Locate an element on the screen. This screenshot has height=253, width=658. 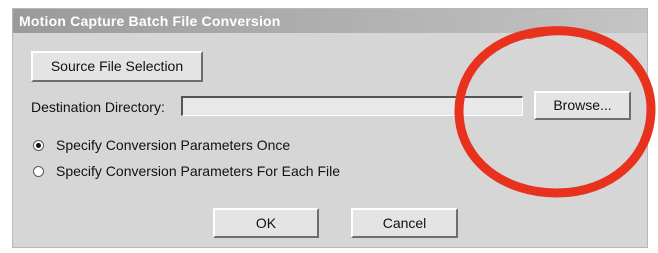
radio-selected-icon is located at coordinates (38, 145).